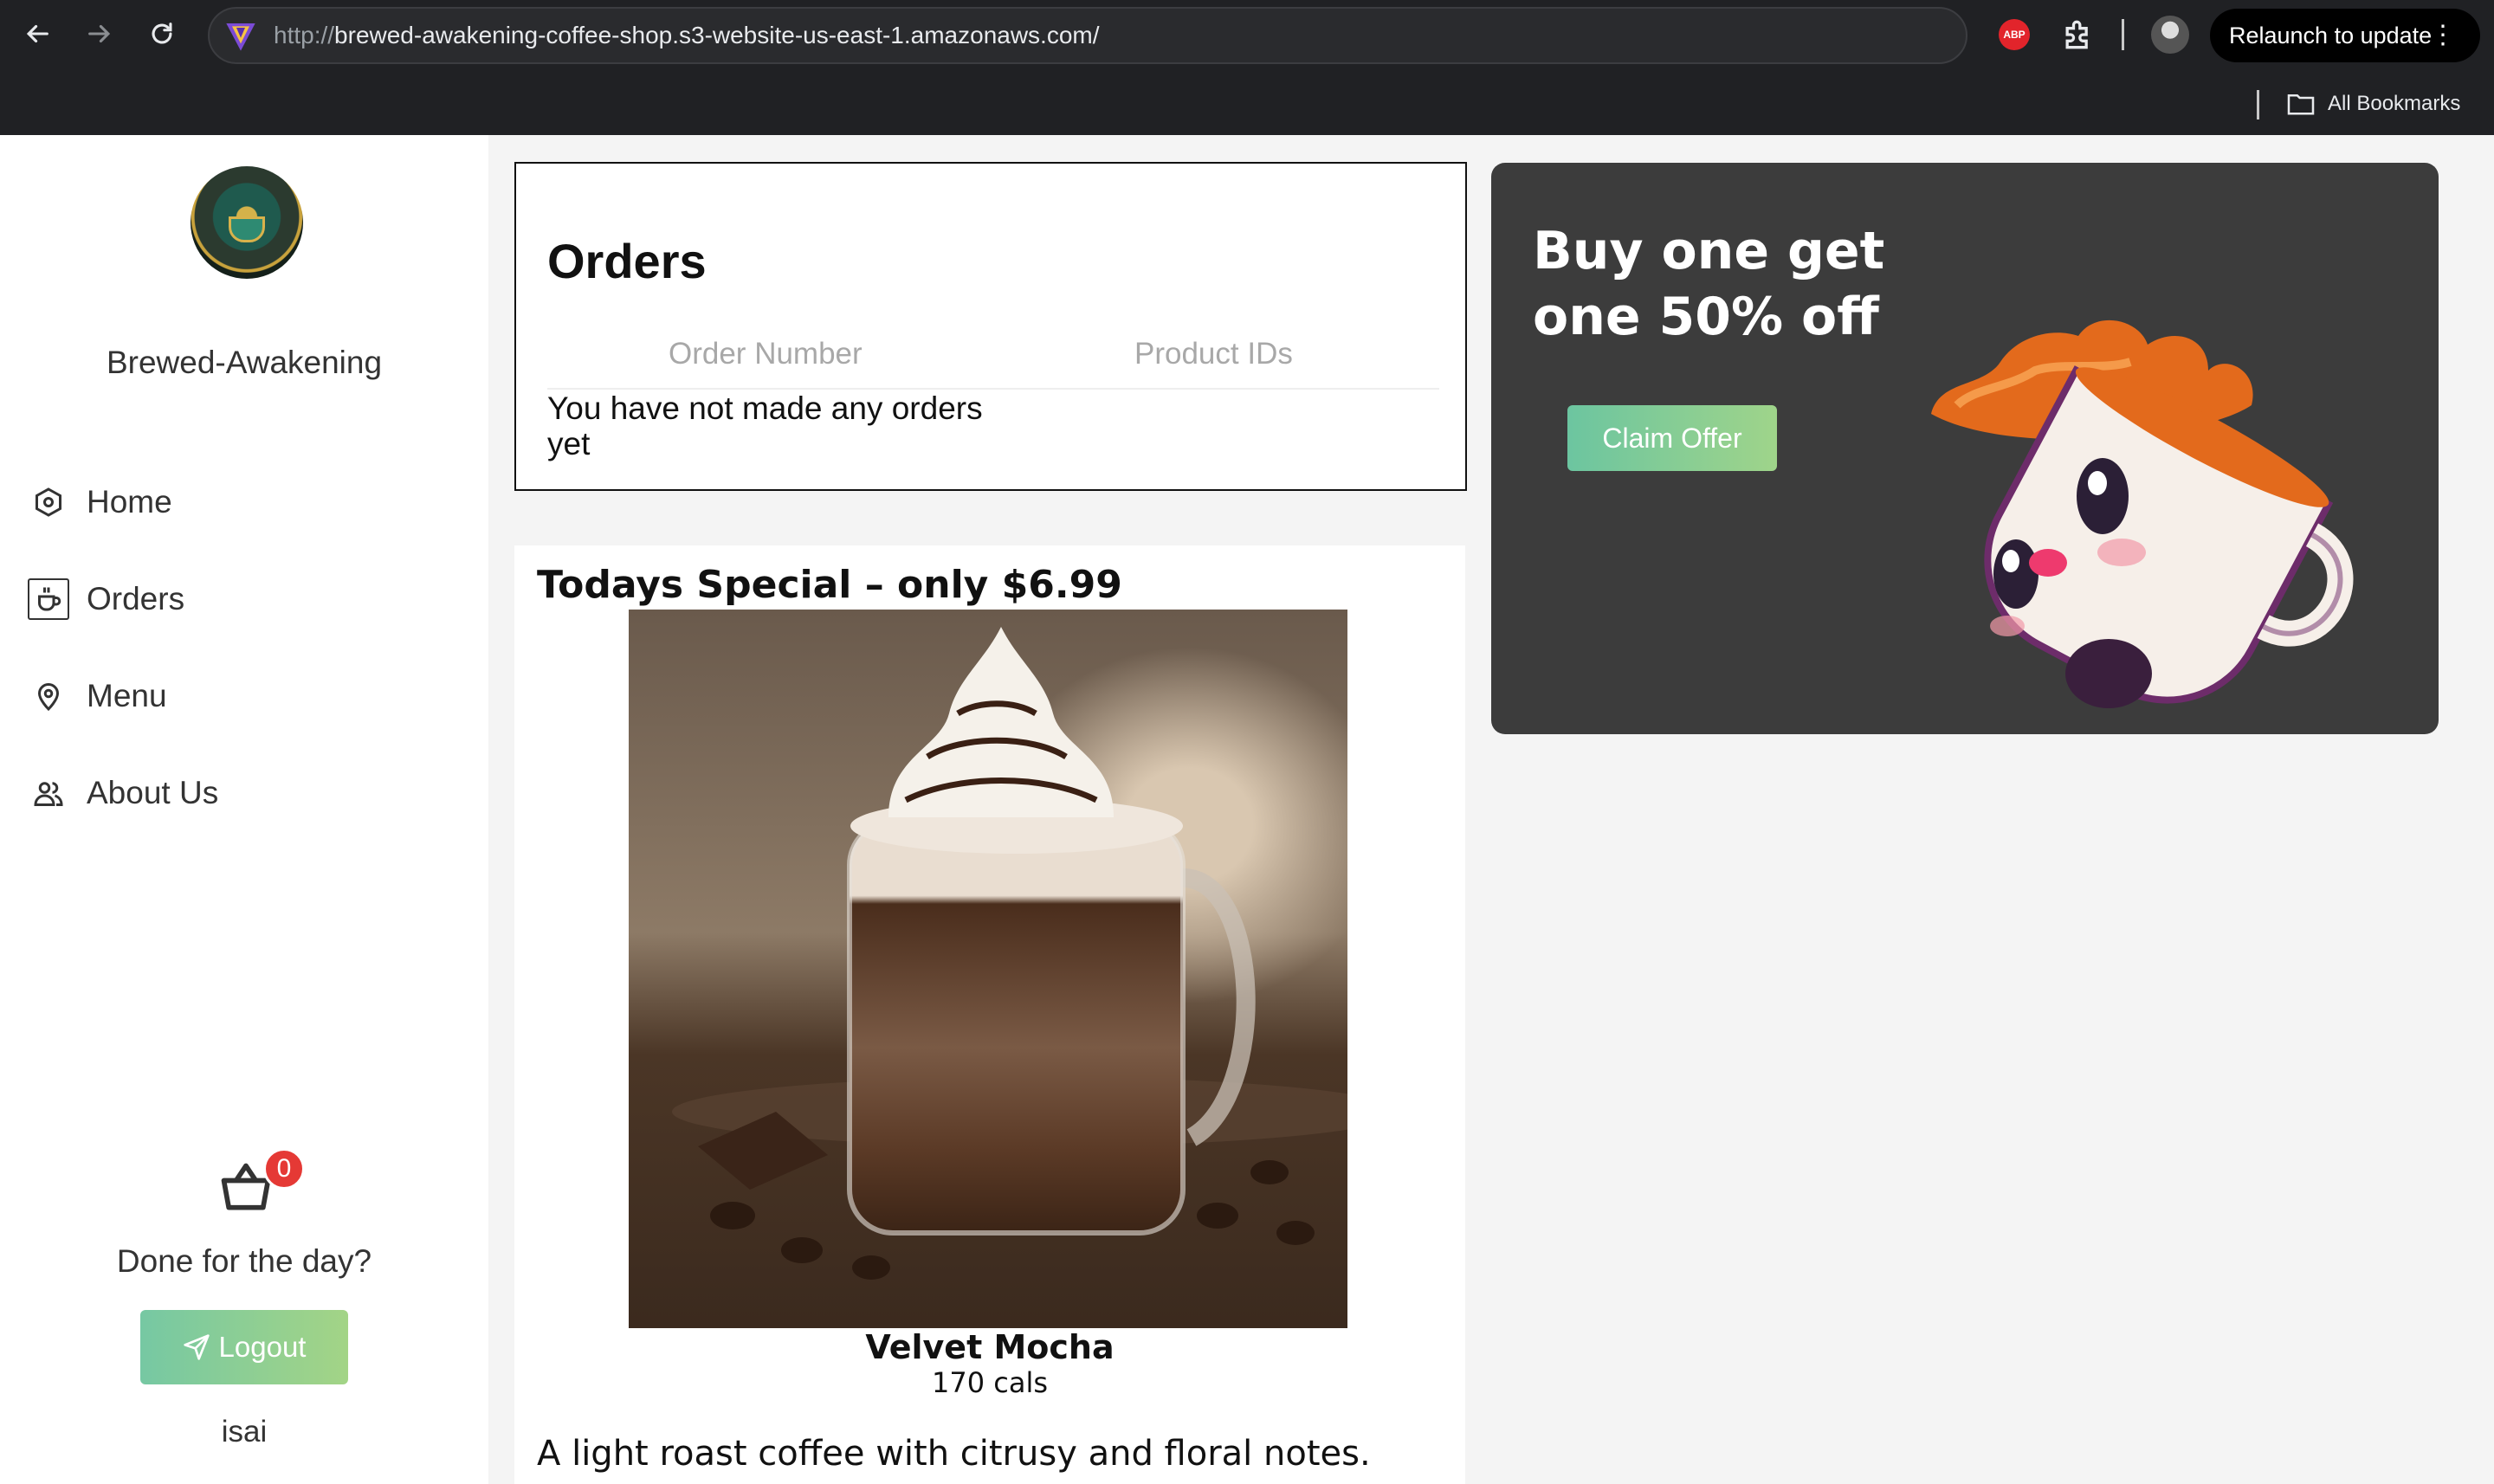 This screenshot has height=1484, width=2494. Describe the element at coordinates (48, 502) in the screenshot. I see `hexagon-icon` at that location.